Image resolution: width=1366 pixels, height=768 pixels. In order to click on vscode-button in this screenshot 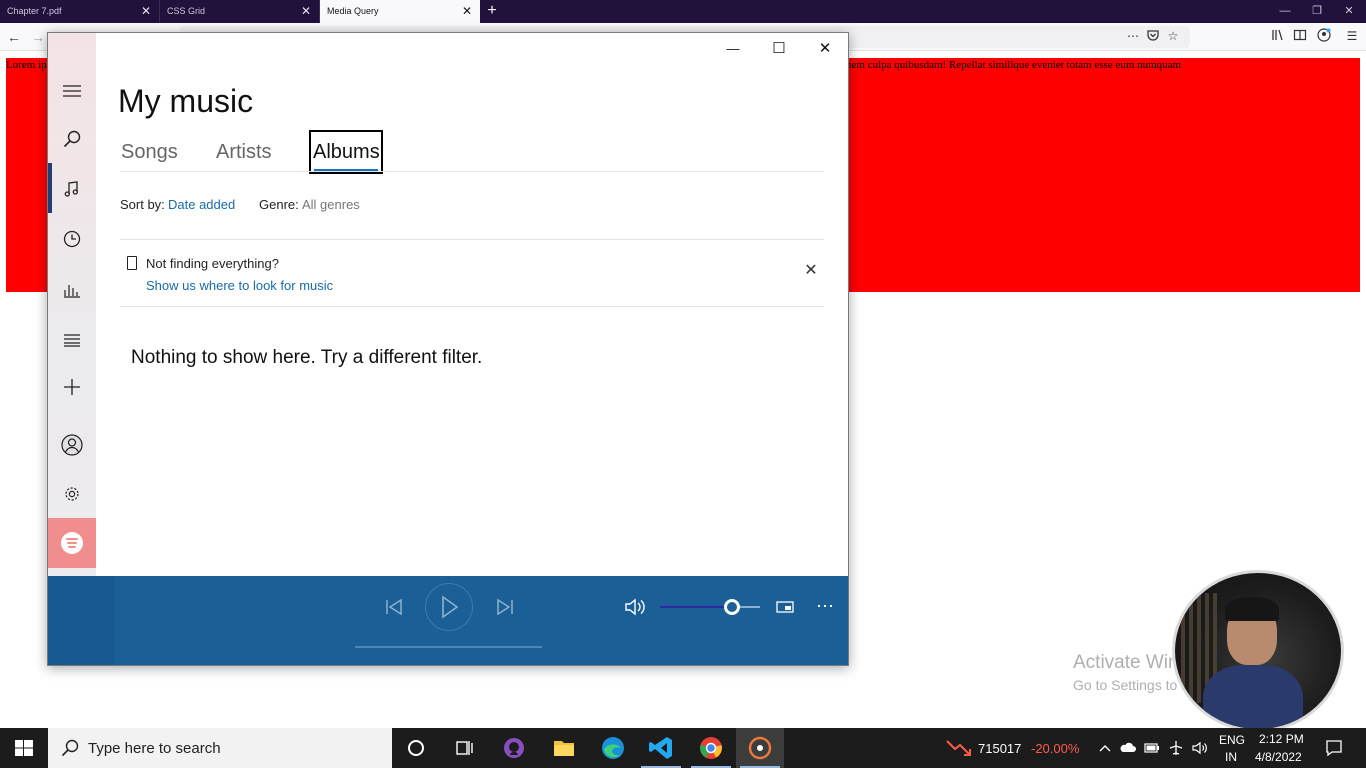, I will do `click(661, 748)`.